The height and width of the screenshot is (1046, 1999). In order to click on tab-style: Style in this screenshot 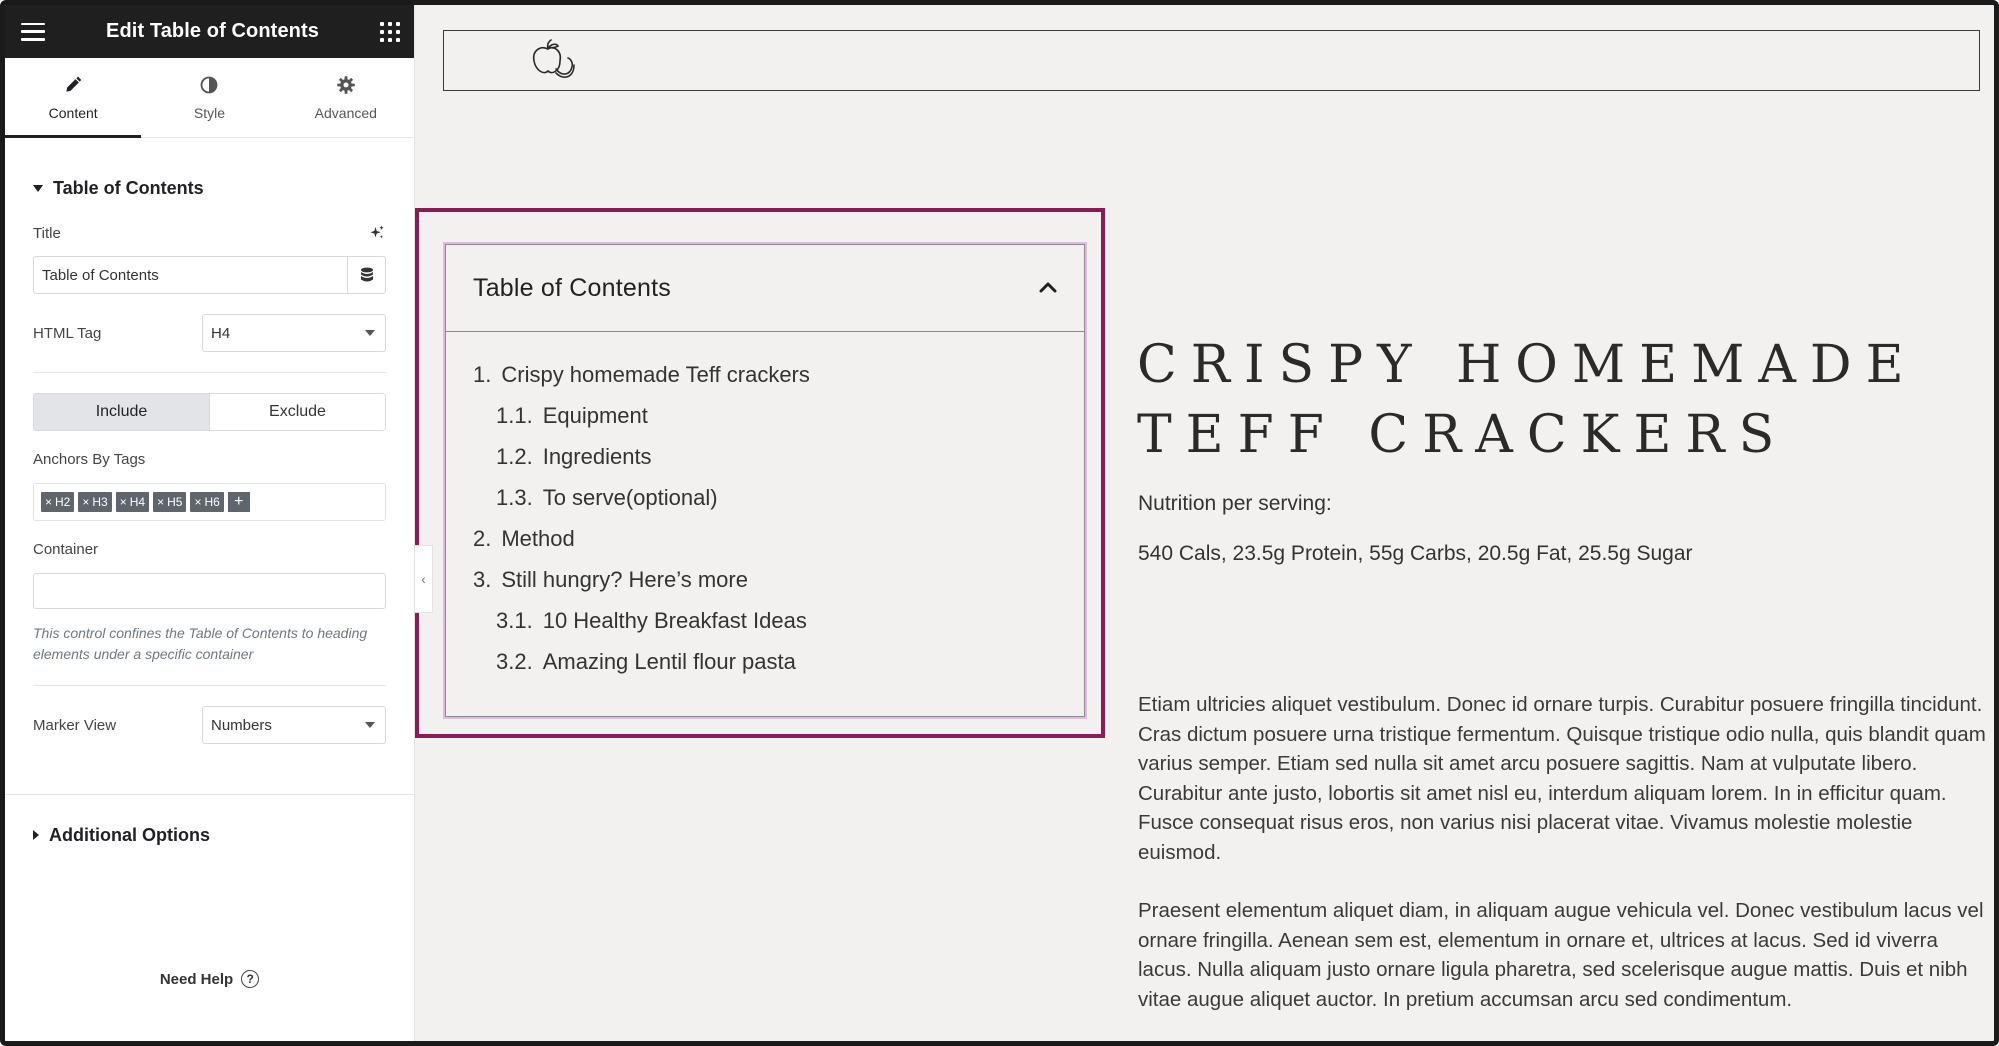, I will do `click(209, 97)`.